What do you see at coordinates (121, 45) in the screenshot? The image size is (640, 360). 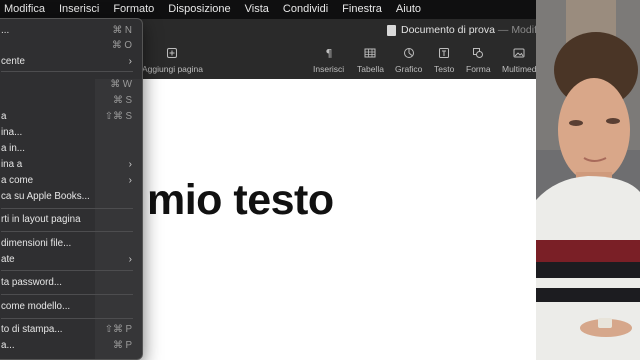 I see `menu-item-shortcut: ⌘ O` at bounding box center [121, 45].